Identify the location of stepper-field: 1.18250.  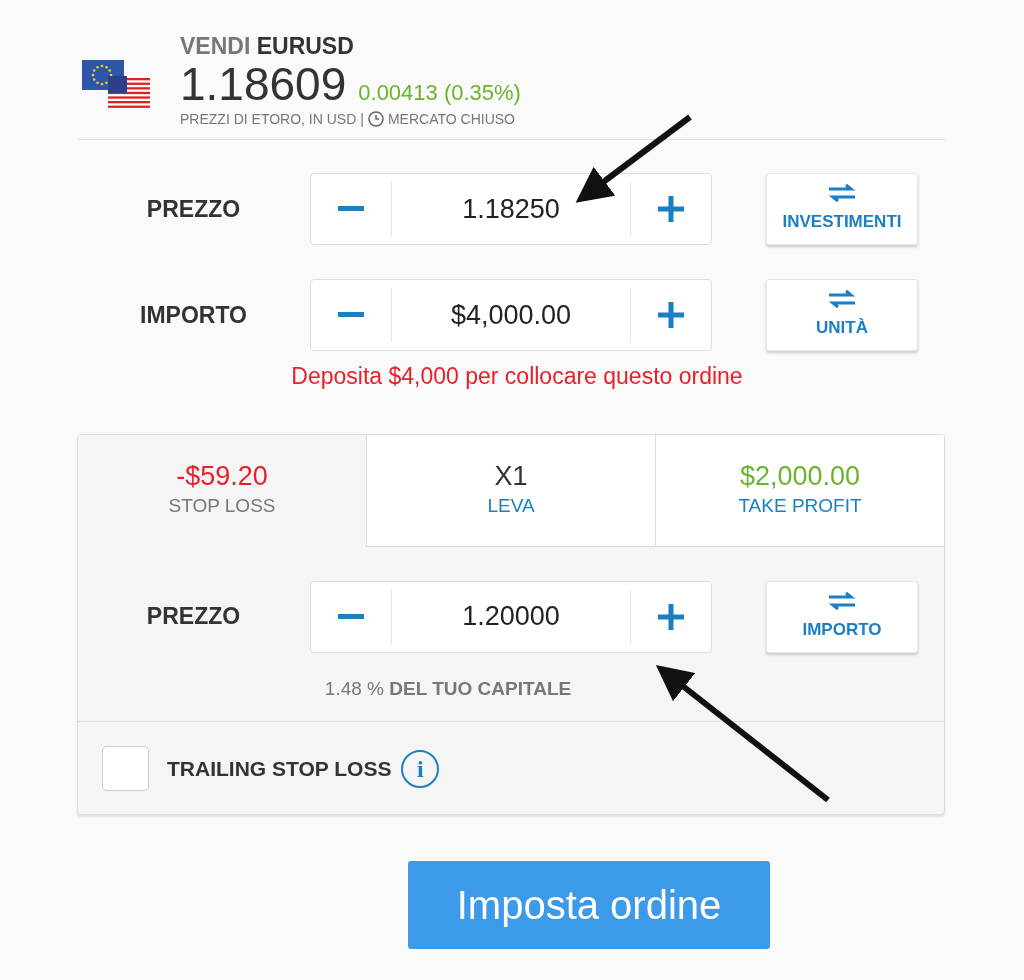
(511, 209).